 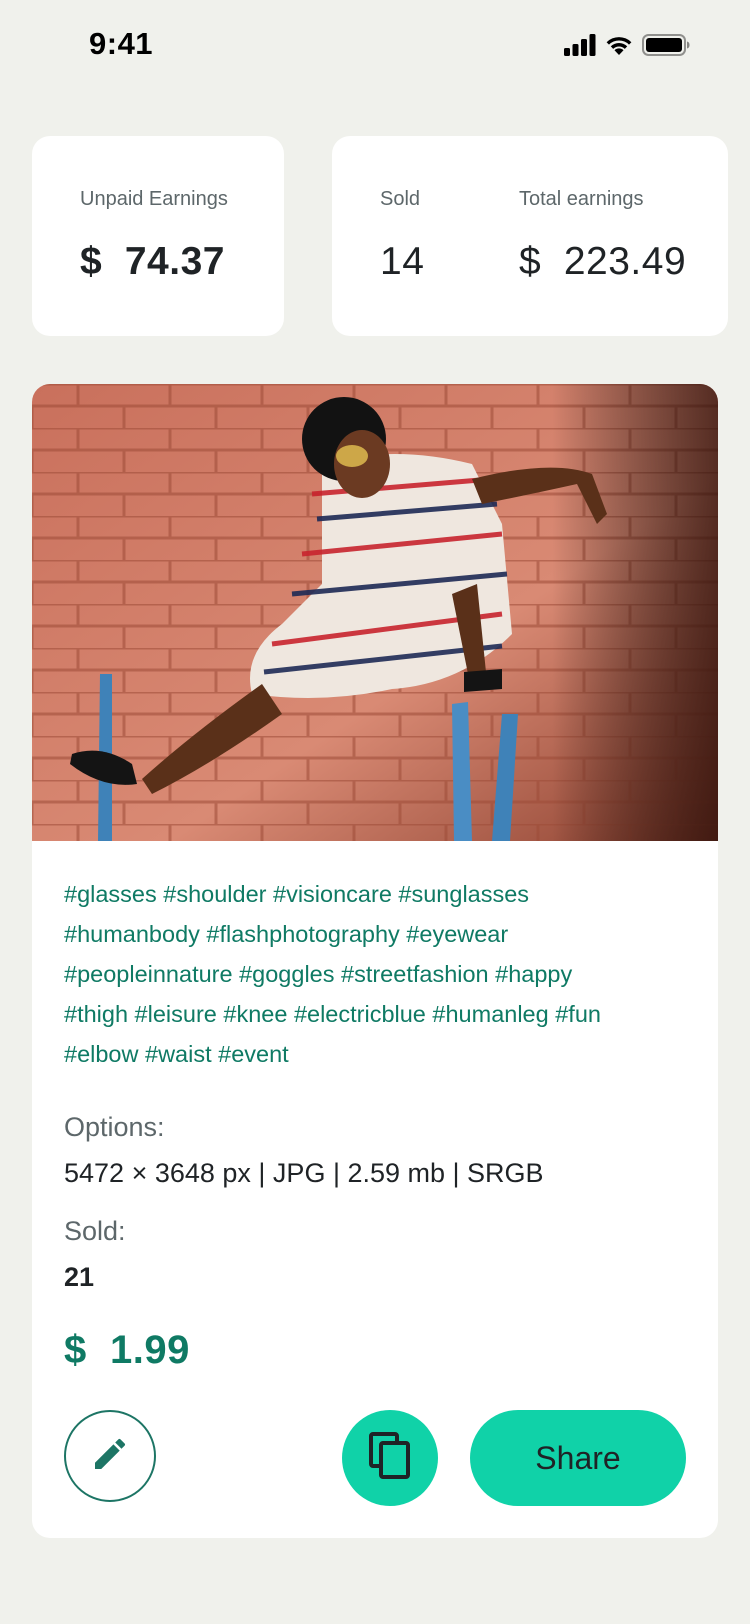 What do you see at coordinates (379, 1054) in the screenshot?
I see `tag-line: #elbow #waist #event` at bounding box center [379, 1054].